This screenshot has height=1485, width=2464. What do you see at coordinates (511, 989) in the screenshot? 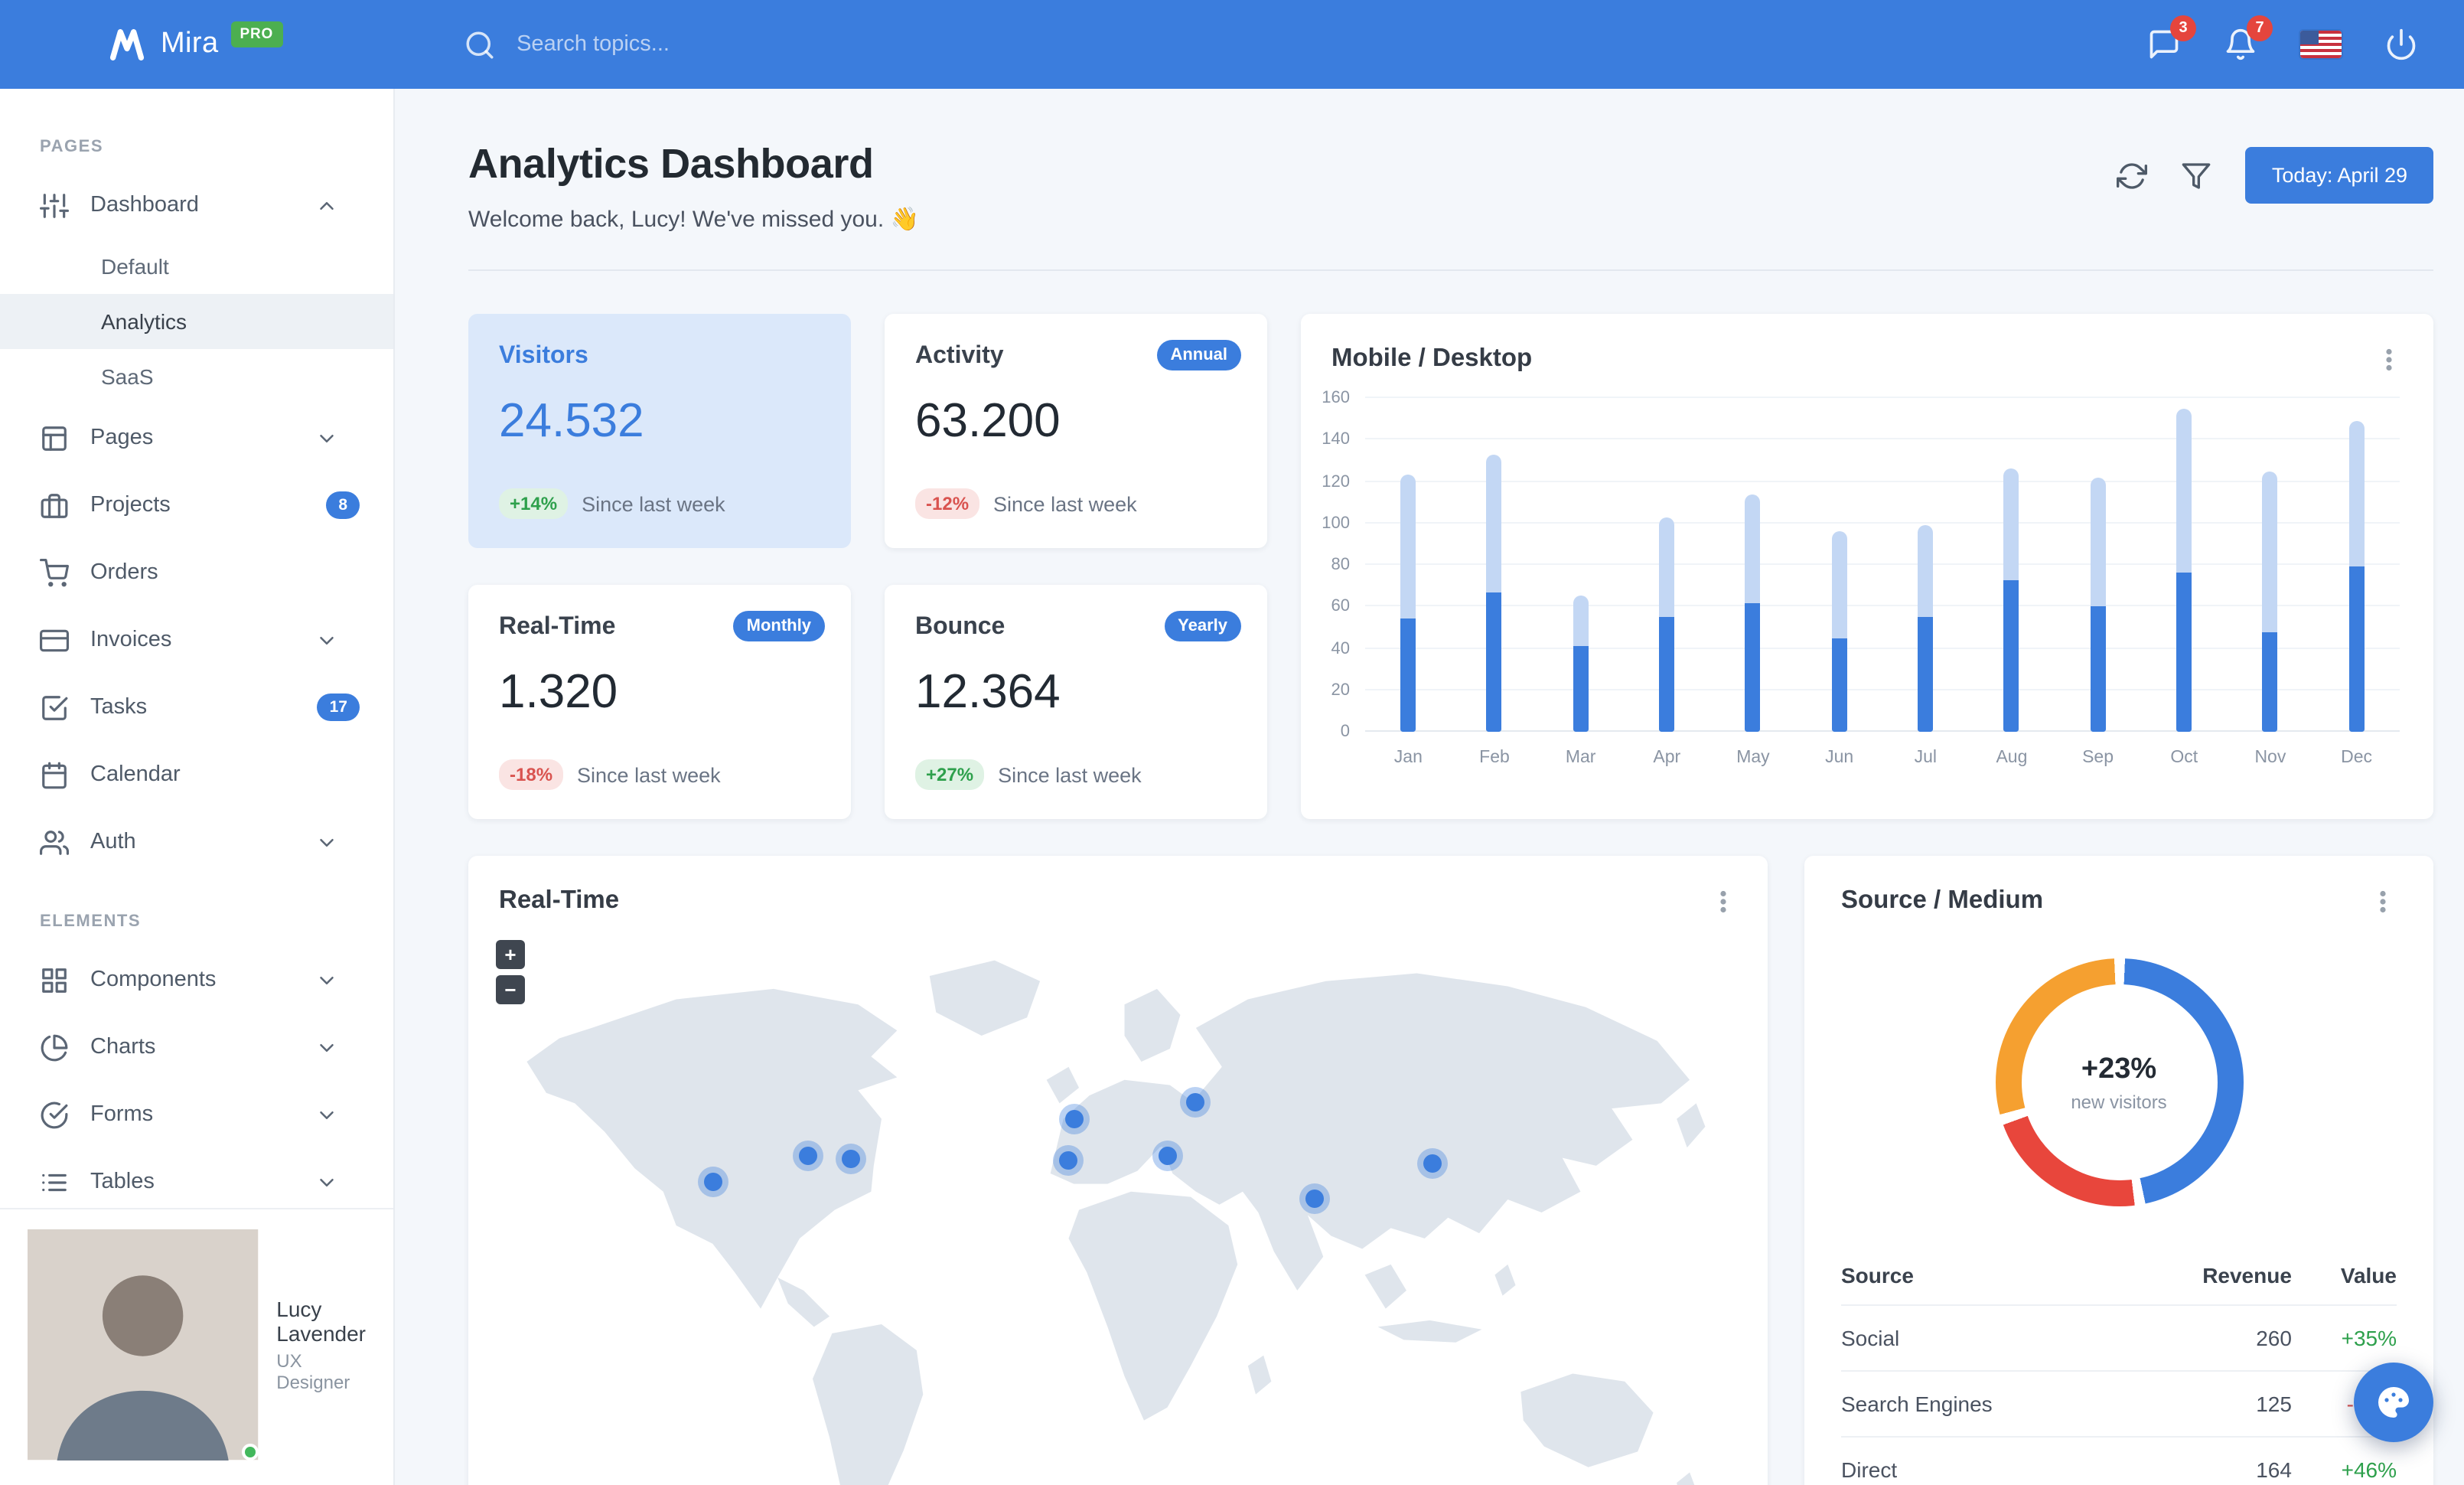
I see `map-zoom-out-button: −` at bounding box center [511, 989].